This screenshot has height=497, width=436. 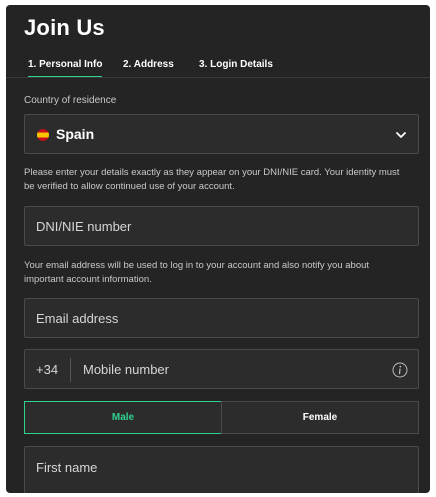 What do you see at coordinates (70, 100) in the screenshot?
I see `country-label: Country of residence` at bounding box center [70, 100].